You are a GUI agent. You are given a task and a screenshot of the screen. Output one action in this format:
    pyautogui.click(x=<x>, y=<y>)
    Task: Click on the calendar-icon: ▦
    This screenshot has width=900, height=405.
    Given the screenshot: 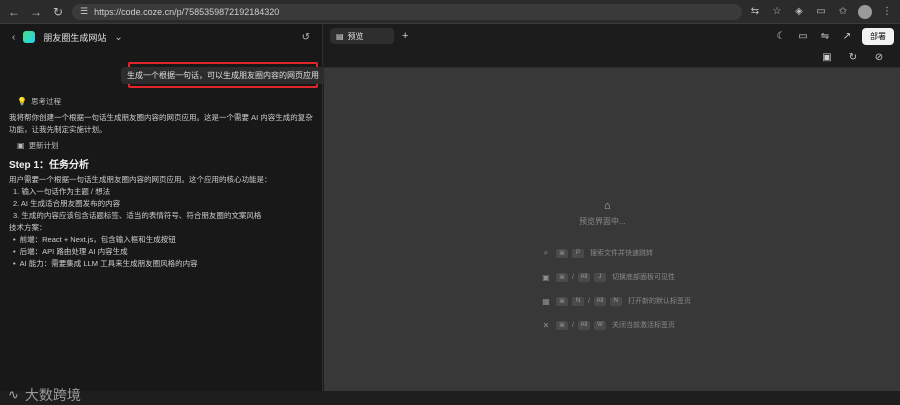 What is the action you would take?
    pyautogui.click(x=546, y=301)
    